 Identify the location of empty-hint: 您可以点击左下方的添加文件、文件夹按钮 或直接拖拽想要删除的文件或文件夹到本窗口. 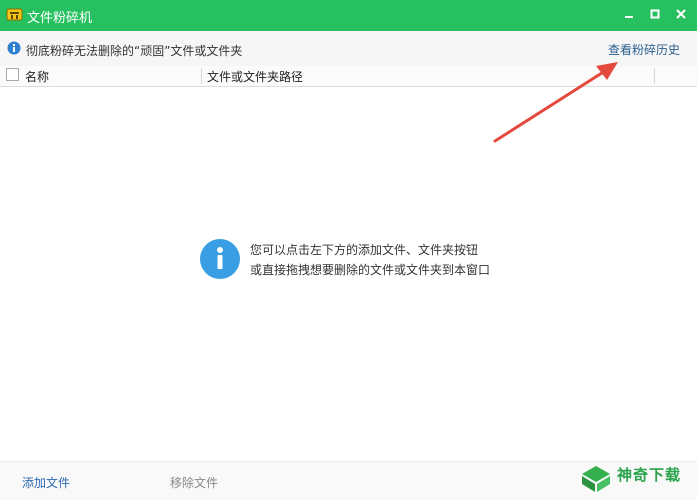
(370, 260).